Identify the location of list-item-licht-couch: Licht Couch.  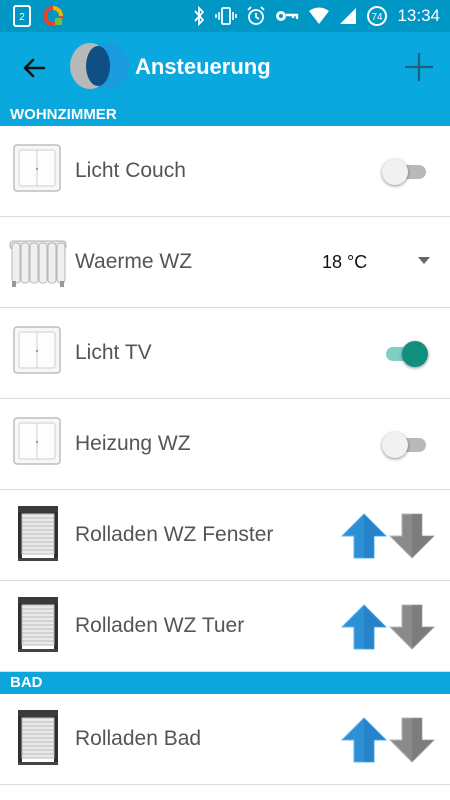
(225, 171).